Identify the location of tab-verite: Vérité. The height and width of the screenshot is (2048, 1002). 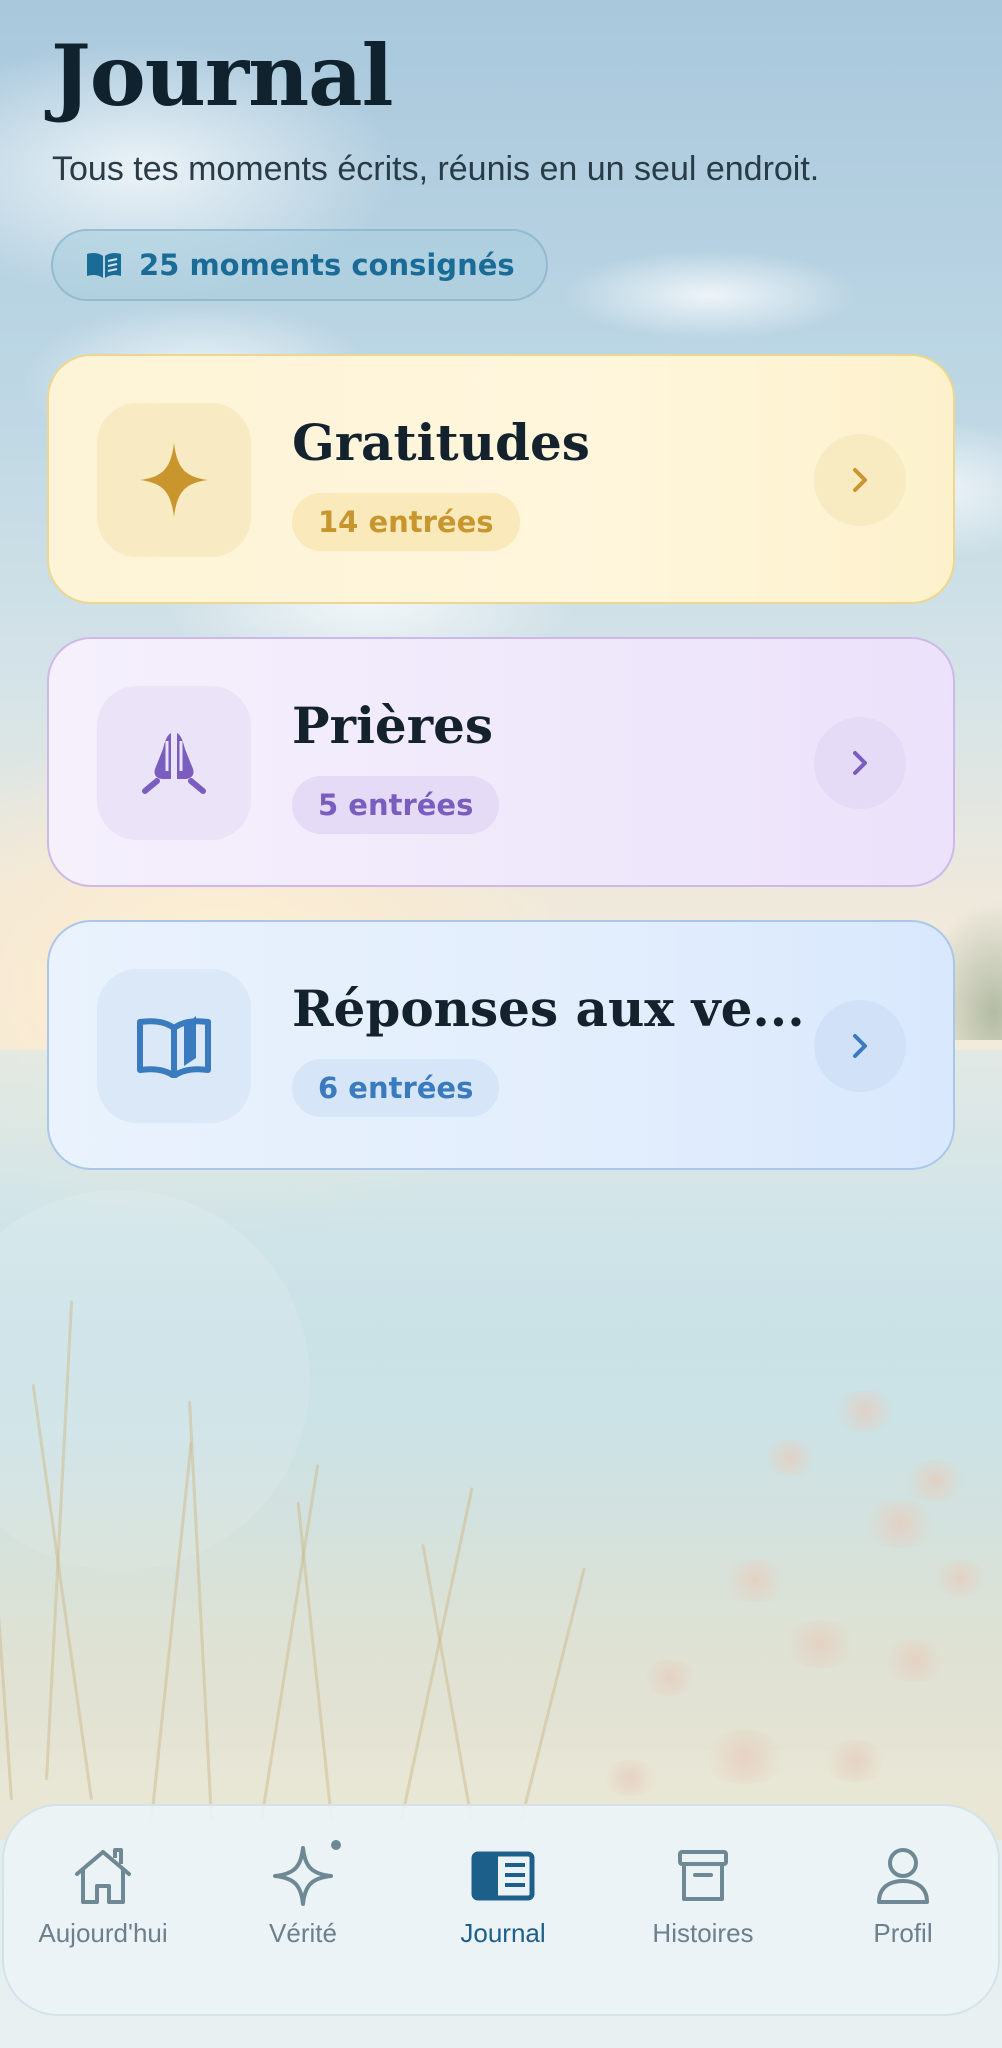
(303, 1912).